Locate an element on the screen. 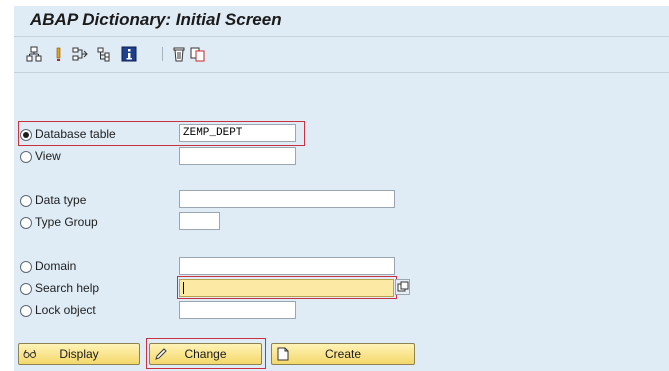 This screenshot has height=371, width=669. copy-icon is located at coordinates (198, 54).